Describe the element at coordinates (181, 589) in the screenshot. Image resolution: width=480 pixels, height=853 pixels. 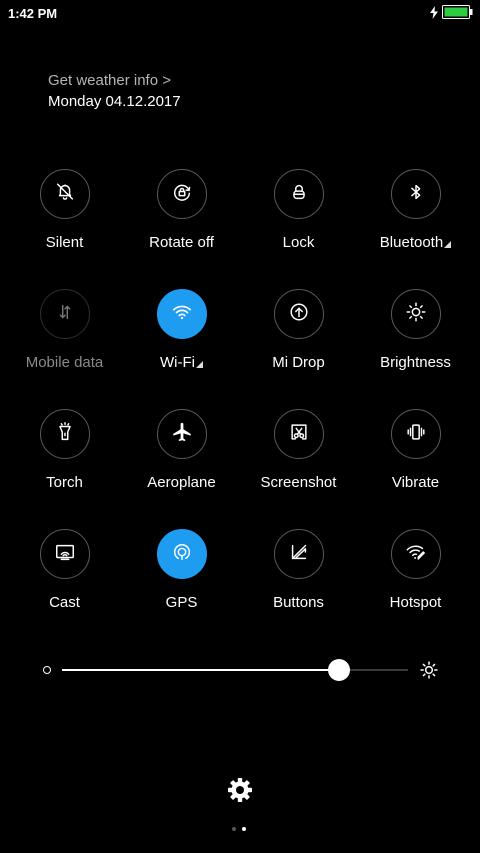
I see `toggle-gps: GPS` at that location.